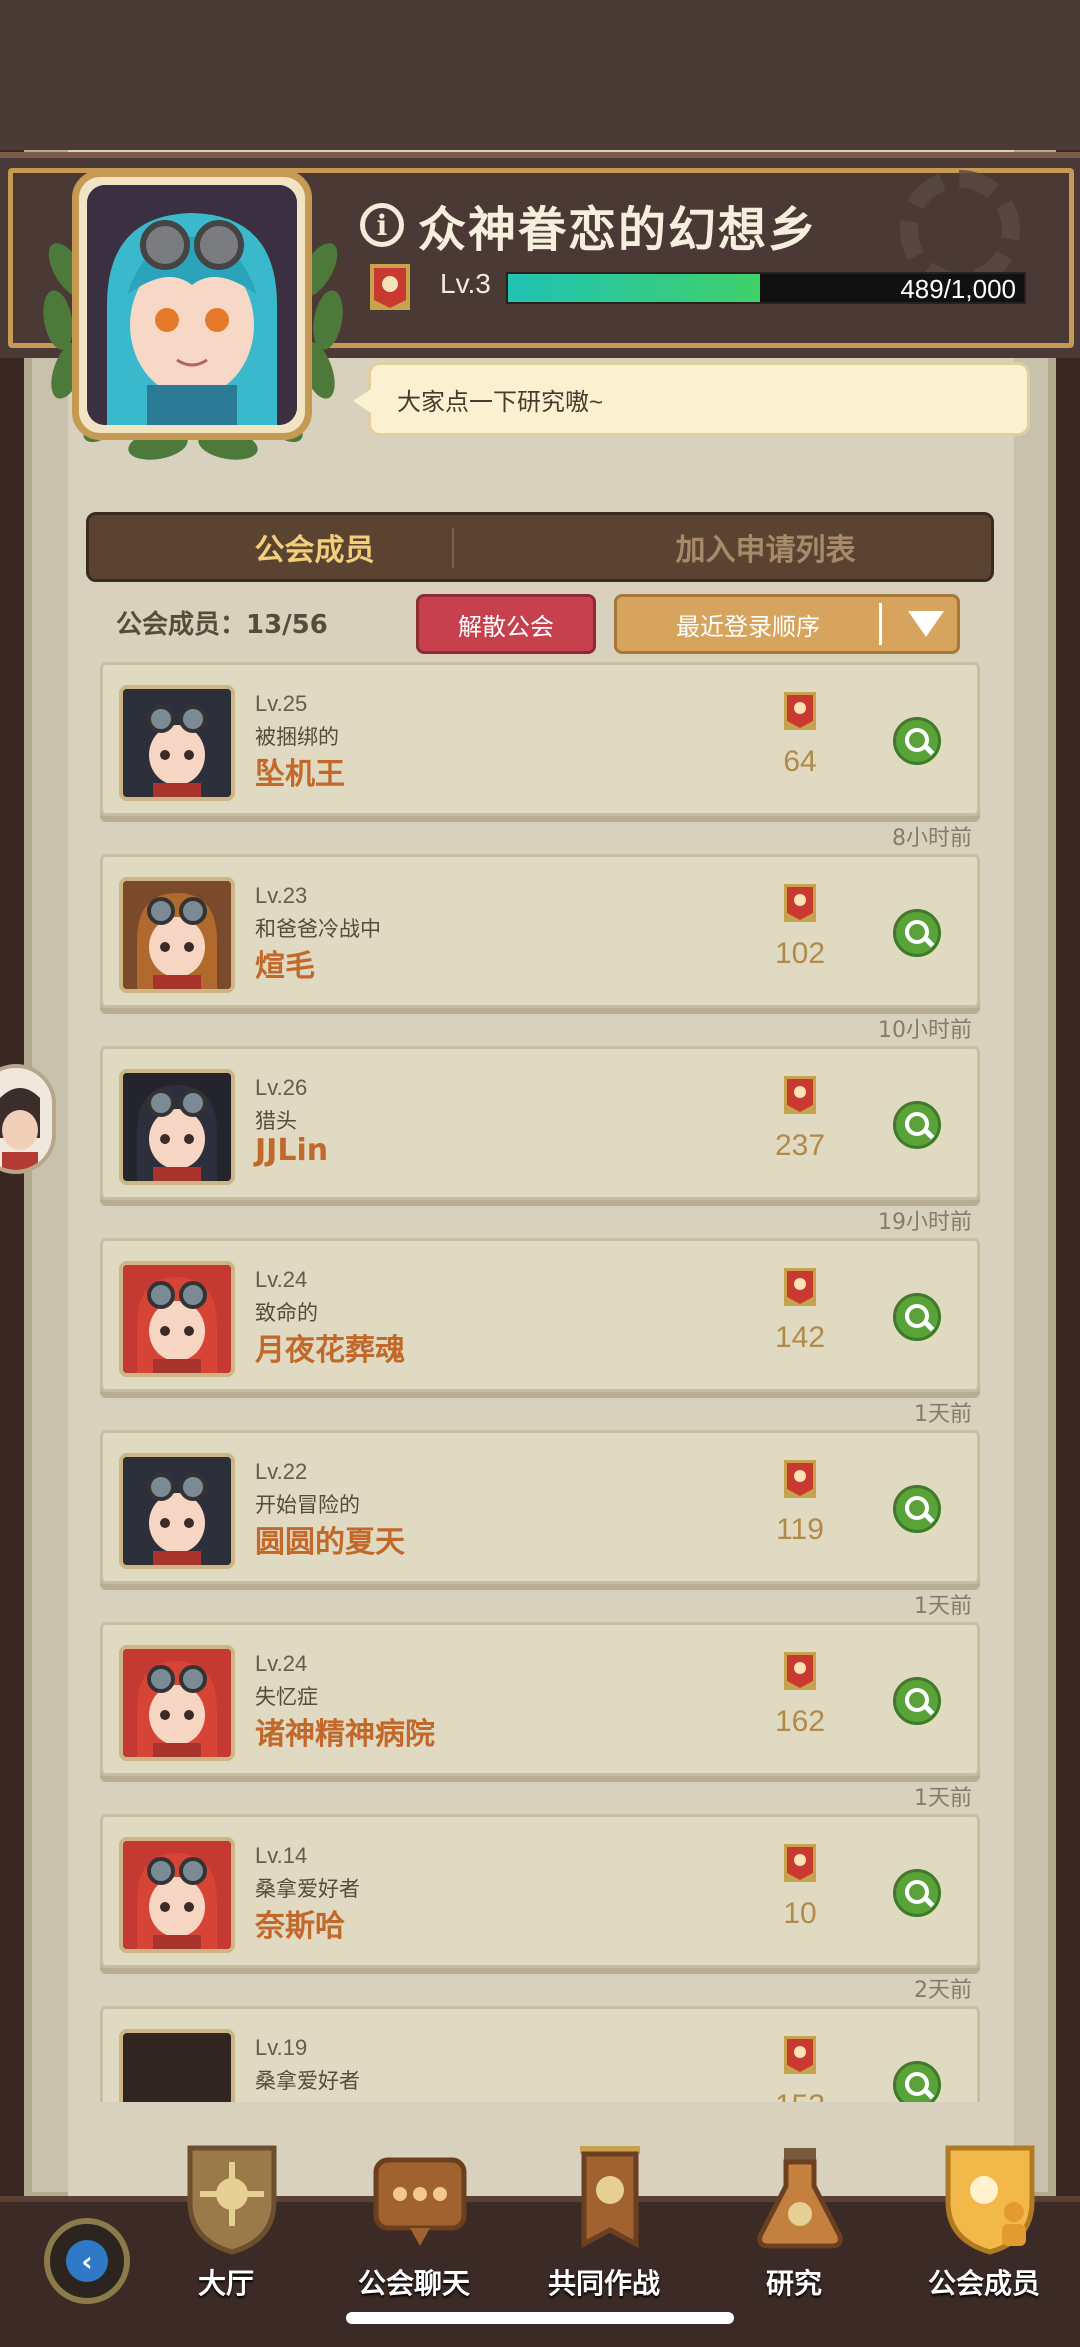  Describe the element at coordinates (880, 624) in the screenshot. I see `sort-divider` at that location.